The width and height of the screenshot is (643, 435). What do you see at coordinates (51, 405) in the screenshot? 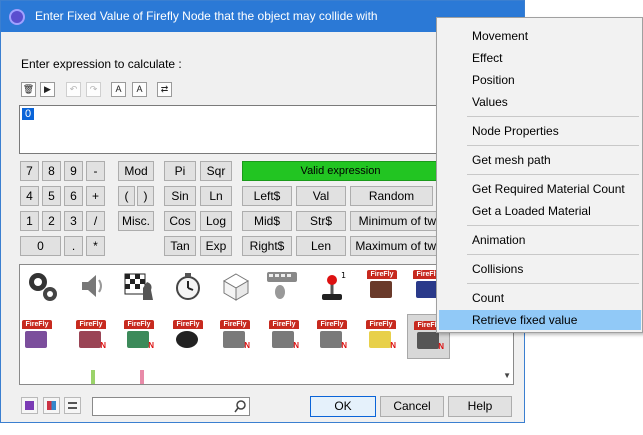
I see `view-grid-icon` at bounding box center [51, 405].